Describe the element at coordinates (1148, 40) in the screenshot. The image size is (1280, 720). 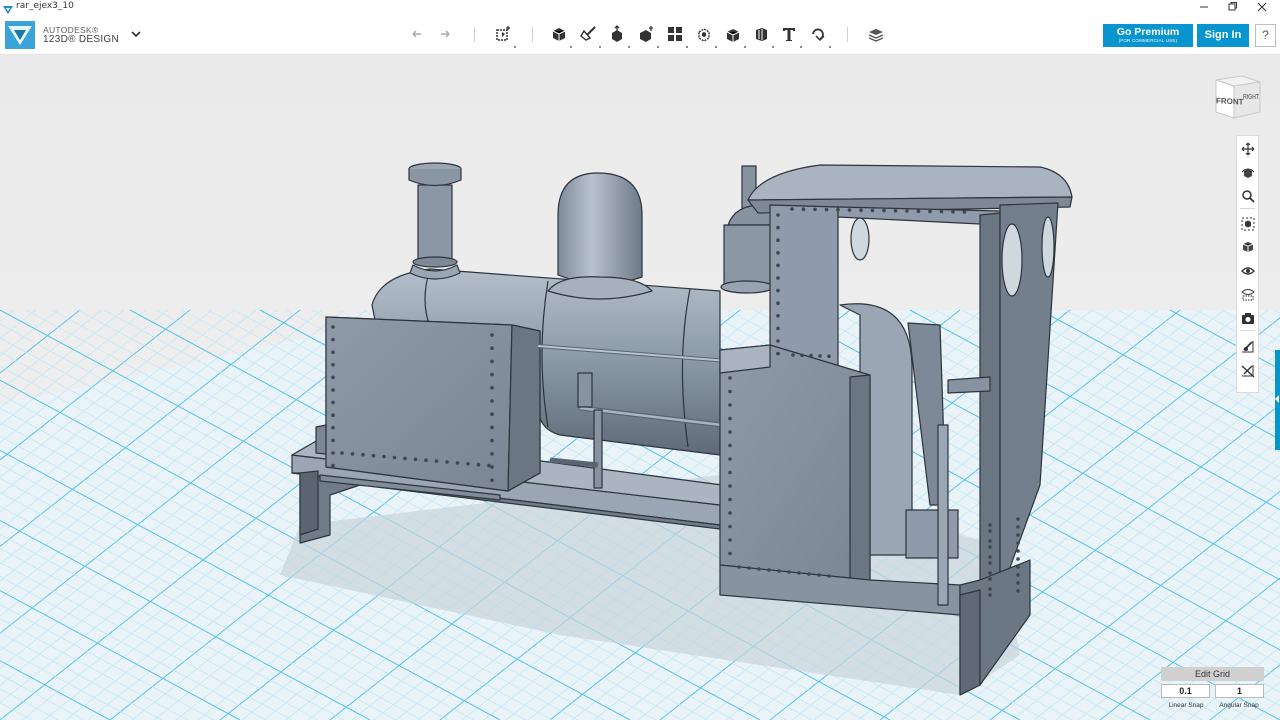
I see `premium-sublabel: (FOR COMMERCIAL USE)` at that location.